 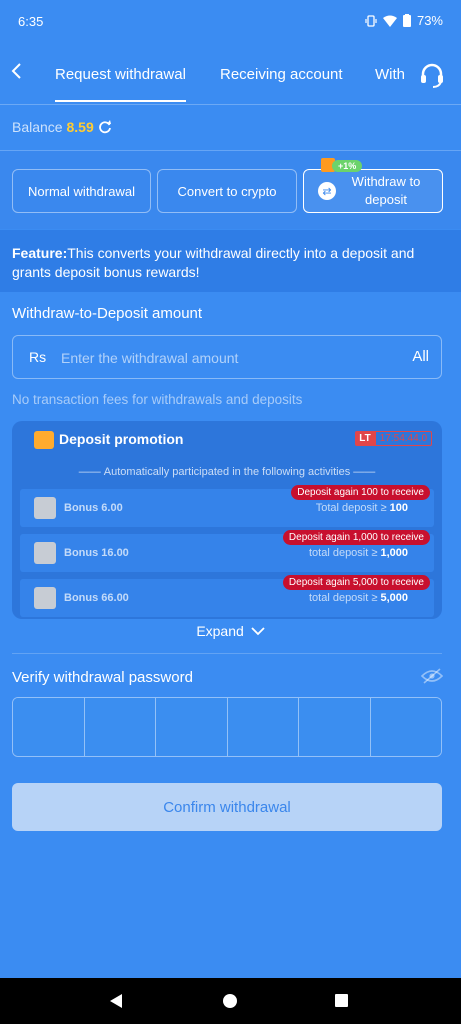 What do you see at coordinates (81, 191) in the screenshot?
I see `normal-withdrawal-button: Normal withdrawal` at bounding box center [81, 191].